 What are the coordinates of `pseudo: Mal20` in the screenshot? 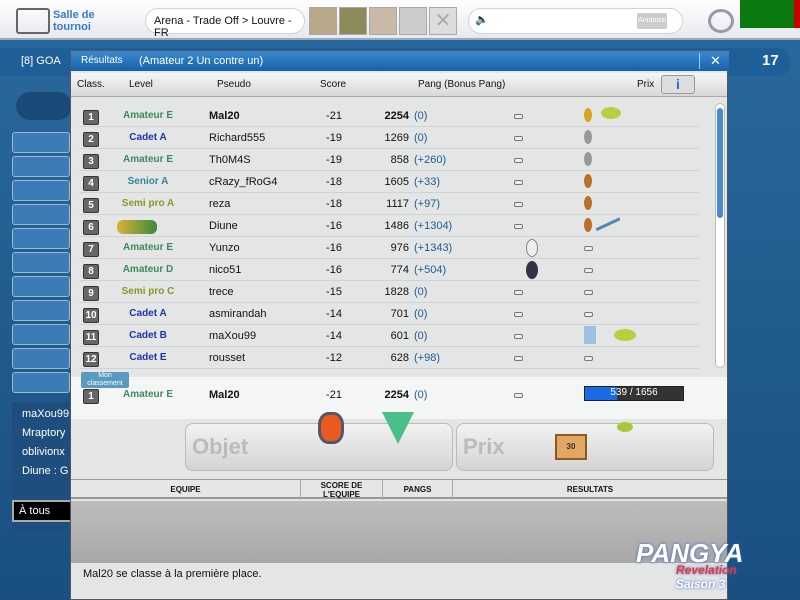 It's located at (224, 116).